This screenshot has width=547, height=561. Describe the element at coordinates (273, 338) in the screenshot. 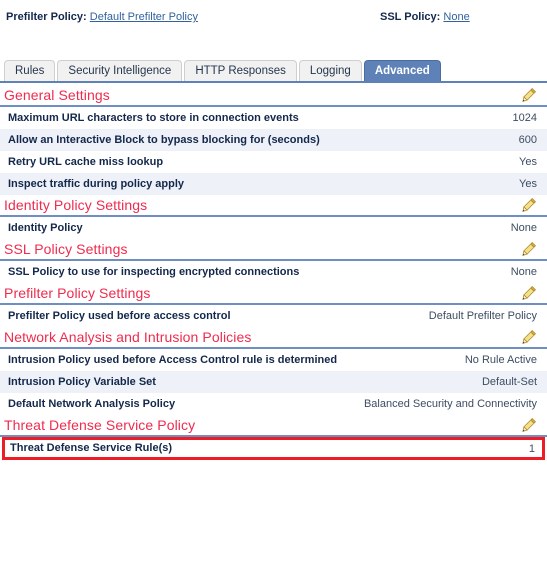

I see `section-header-network-analysis-and-intrusion-policies: Network Analysis and Intrusion Policies` at that location.